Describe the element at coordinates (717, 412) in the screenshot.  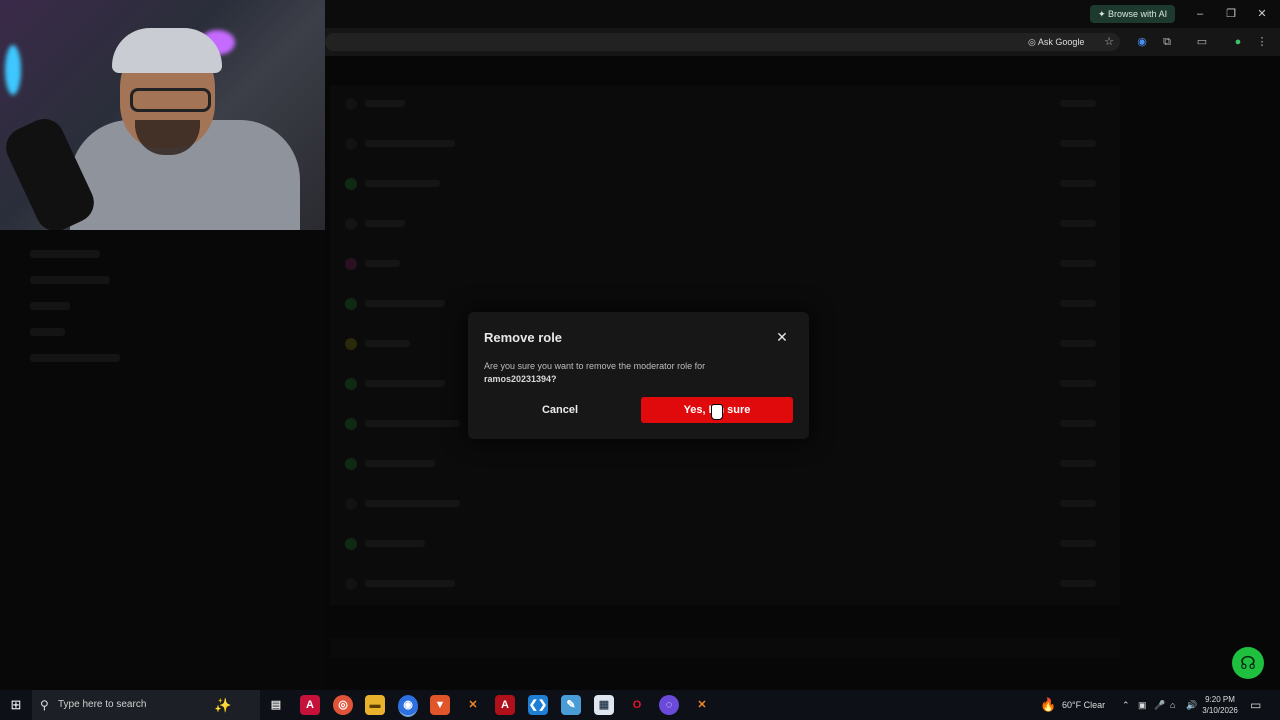
I see `hand-cursor-icon` at that location.